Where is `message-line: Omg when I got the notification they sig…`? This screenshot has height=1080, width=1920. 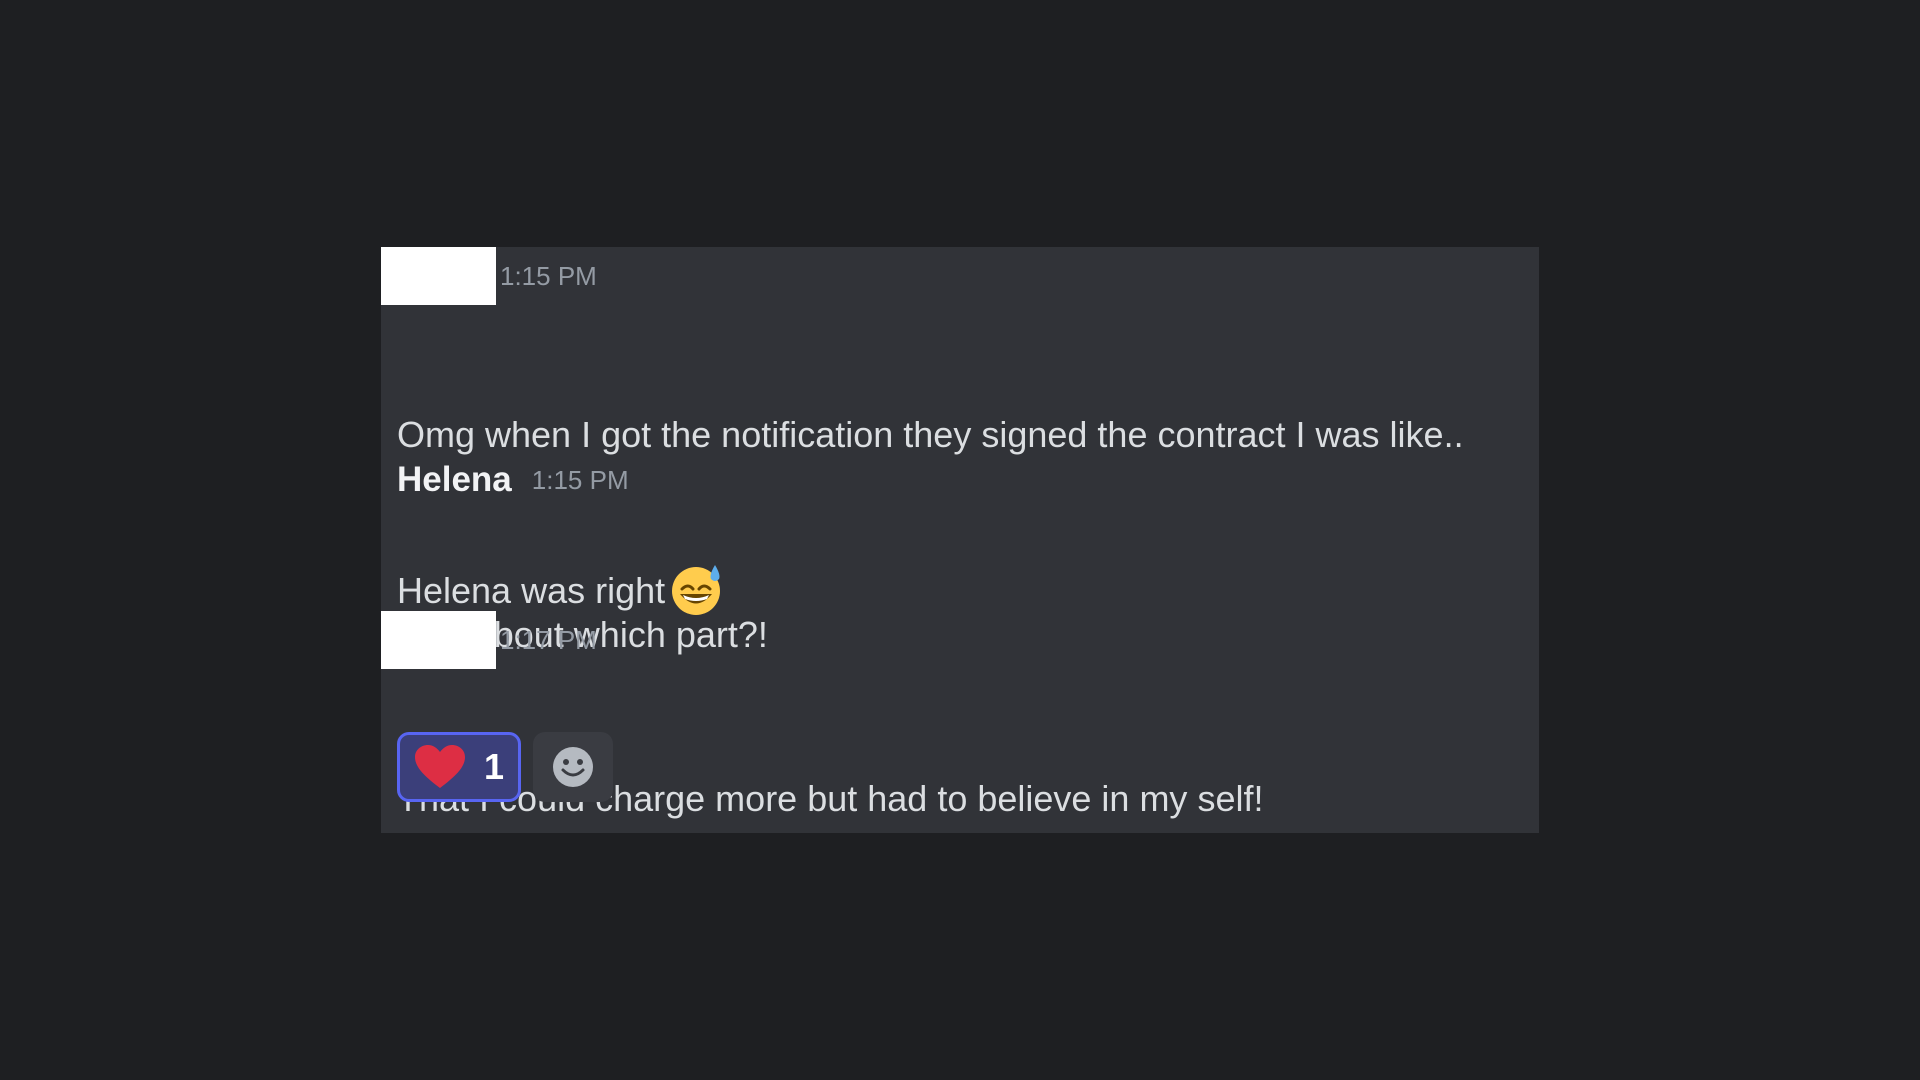 message-line: Omg when I got the notification they sig… is located at coordinates (930, 434).